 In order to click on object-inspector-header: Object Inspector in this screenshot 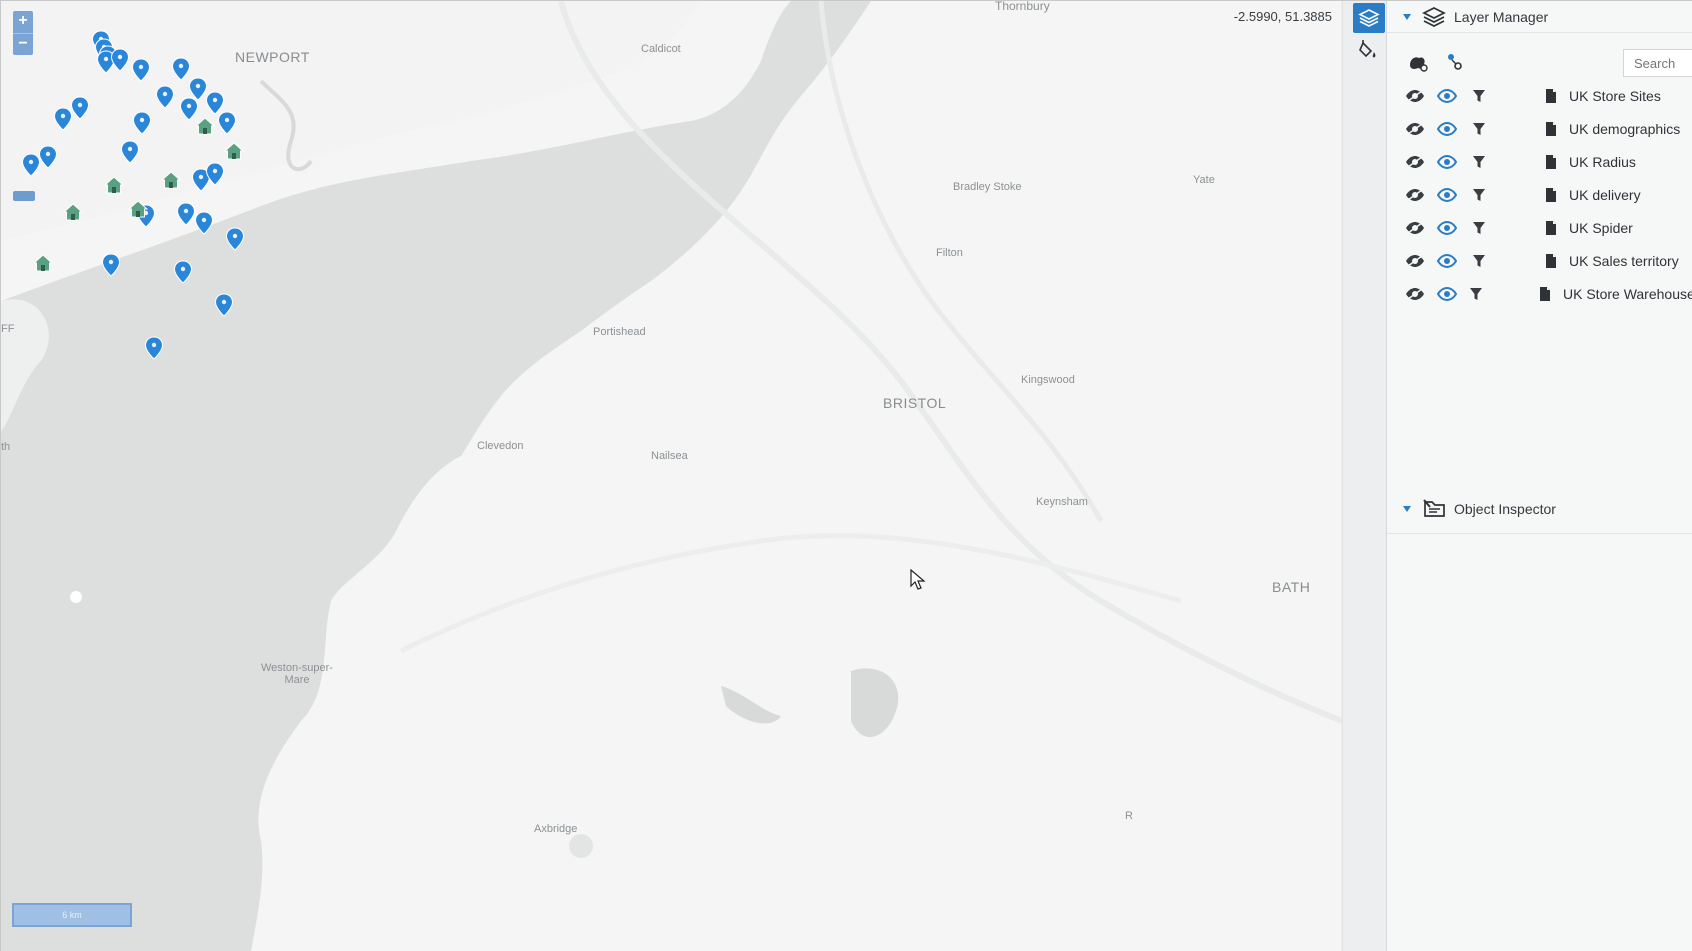, I will do `click(1539, 509)`.